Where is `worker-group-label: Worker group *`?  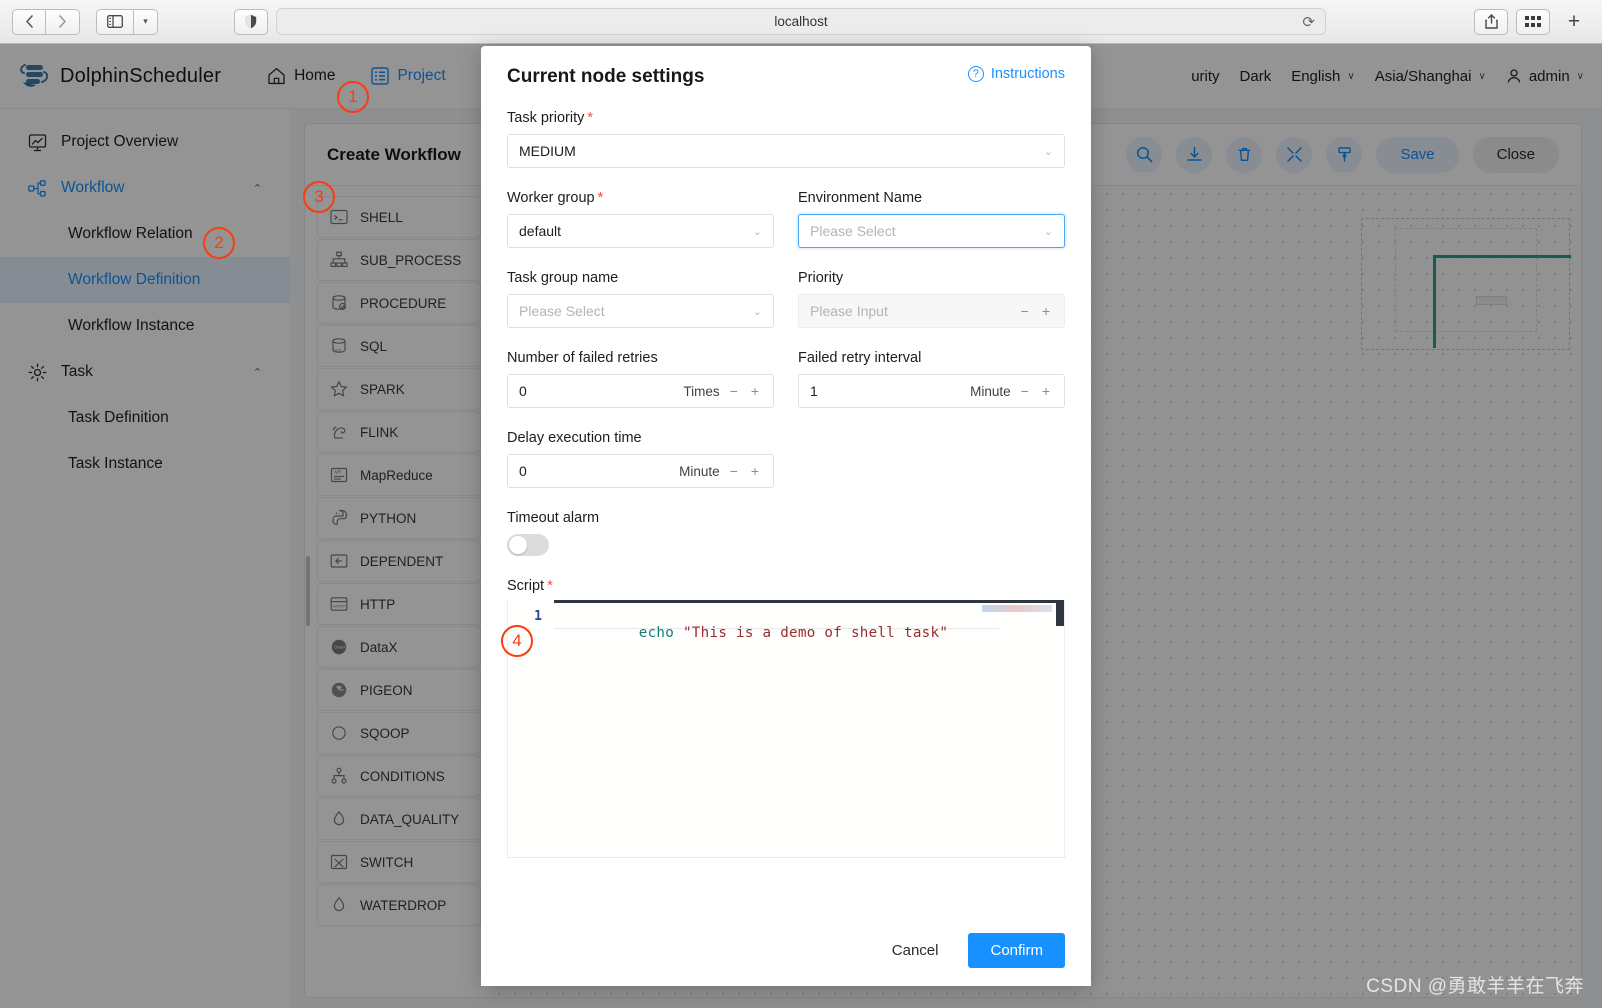 worker-group-label: Worker group * is located at coordinates (640, 198).